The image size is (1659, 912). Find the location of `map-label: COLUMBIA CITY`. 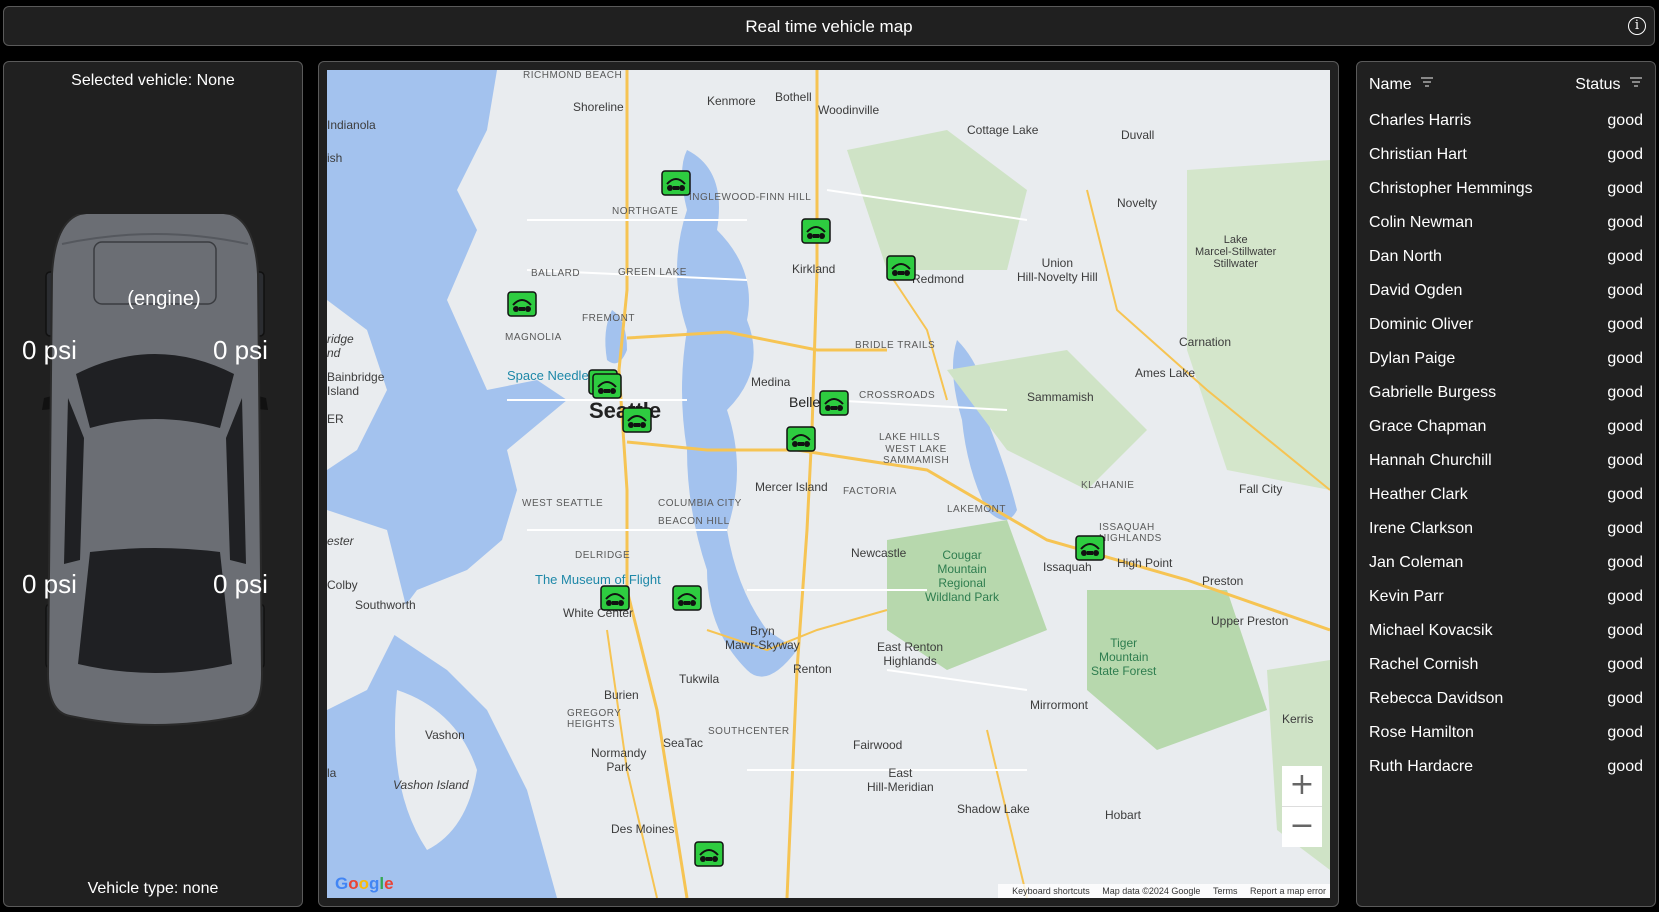

map-label: COLUMBIA CITY is located at coordinates (700, 503).